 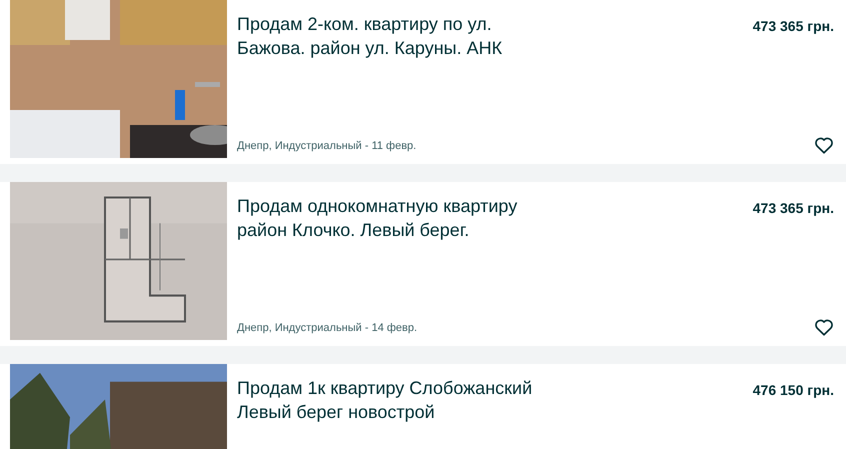 What do you see at coordinates (793, 390) in the screenshot?
I see `price: 476 150 грн.` at bounding box center [793, 390].